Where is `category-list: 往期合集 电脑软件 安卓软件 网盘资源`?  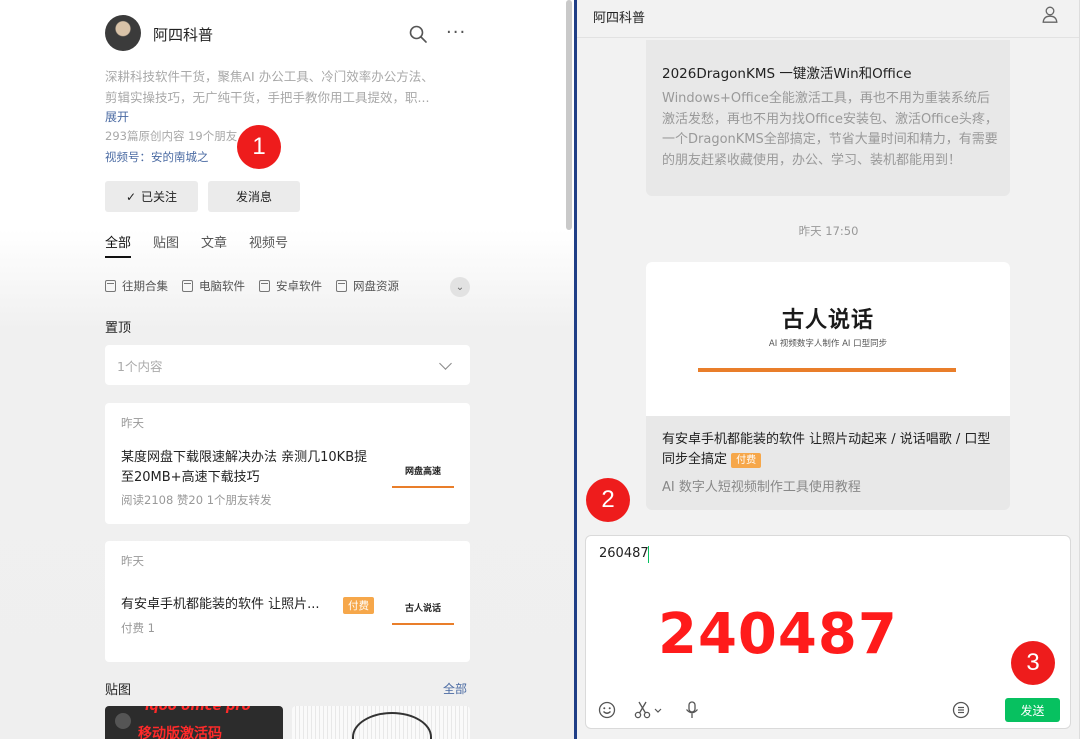
category-list: 往期合集 电脑软件 安卓软件 网盘资源 is located at coordinates (259, 286).